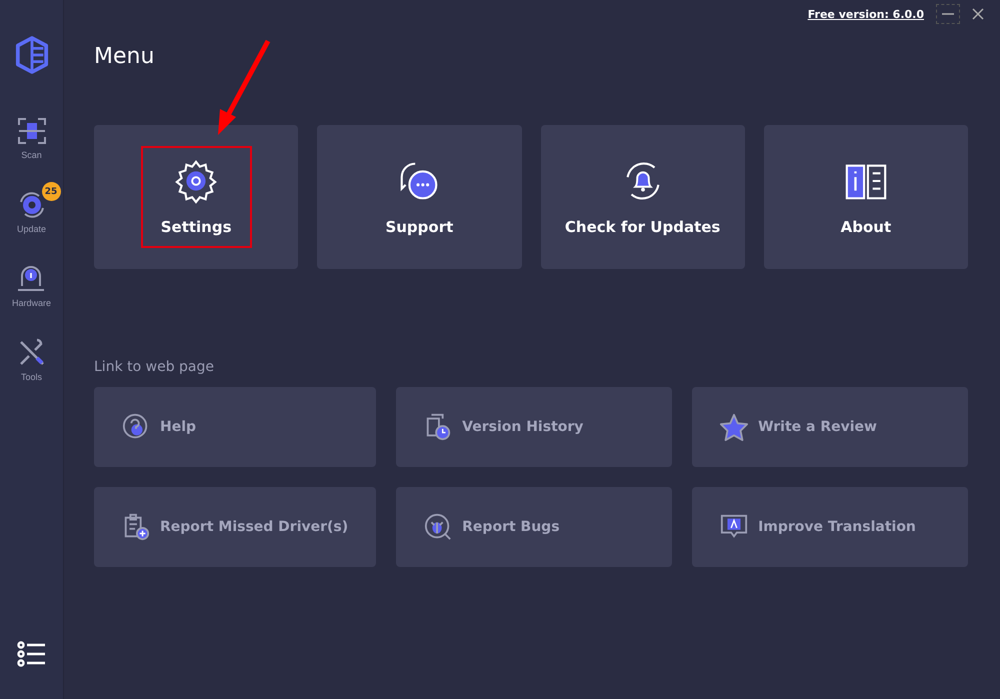 The height and width of the screenshot is (699, 1000). I want to click on menu-card: About, so click(866, 197).